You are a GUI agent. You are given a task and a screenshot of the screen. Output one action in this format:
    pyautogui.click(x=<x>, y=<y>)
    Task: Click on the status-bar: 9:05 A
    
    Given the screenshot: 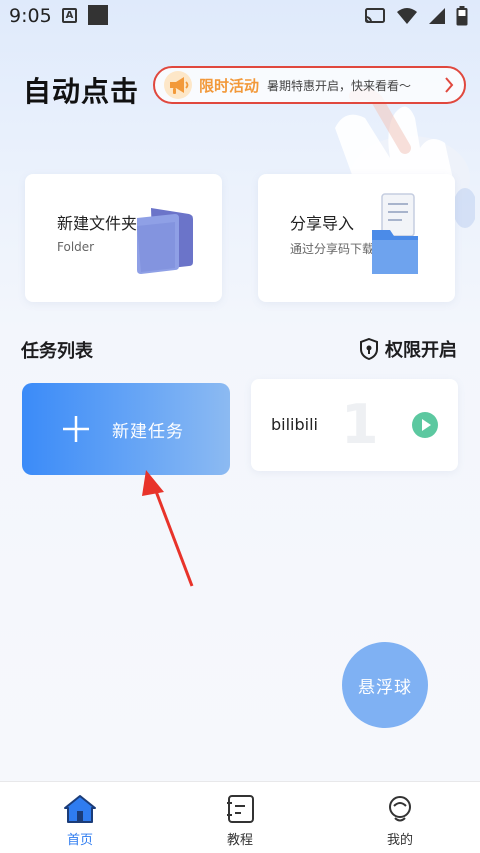 What is the action you would take?
    pyautogui.click(x=240, y=17)
    